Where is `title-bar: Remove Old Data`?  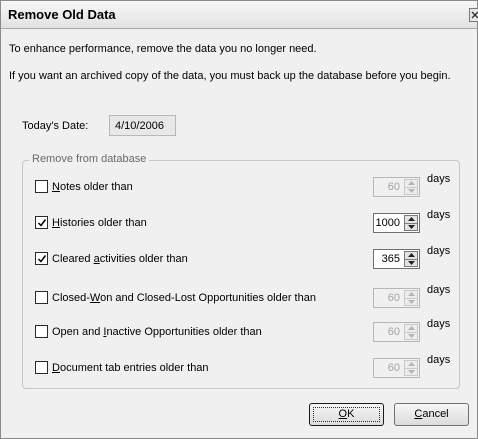 title-bar: Remove Old Data is located at coordinates (239, 15).